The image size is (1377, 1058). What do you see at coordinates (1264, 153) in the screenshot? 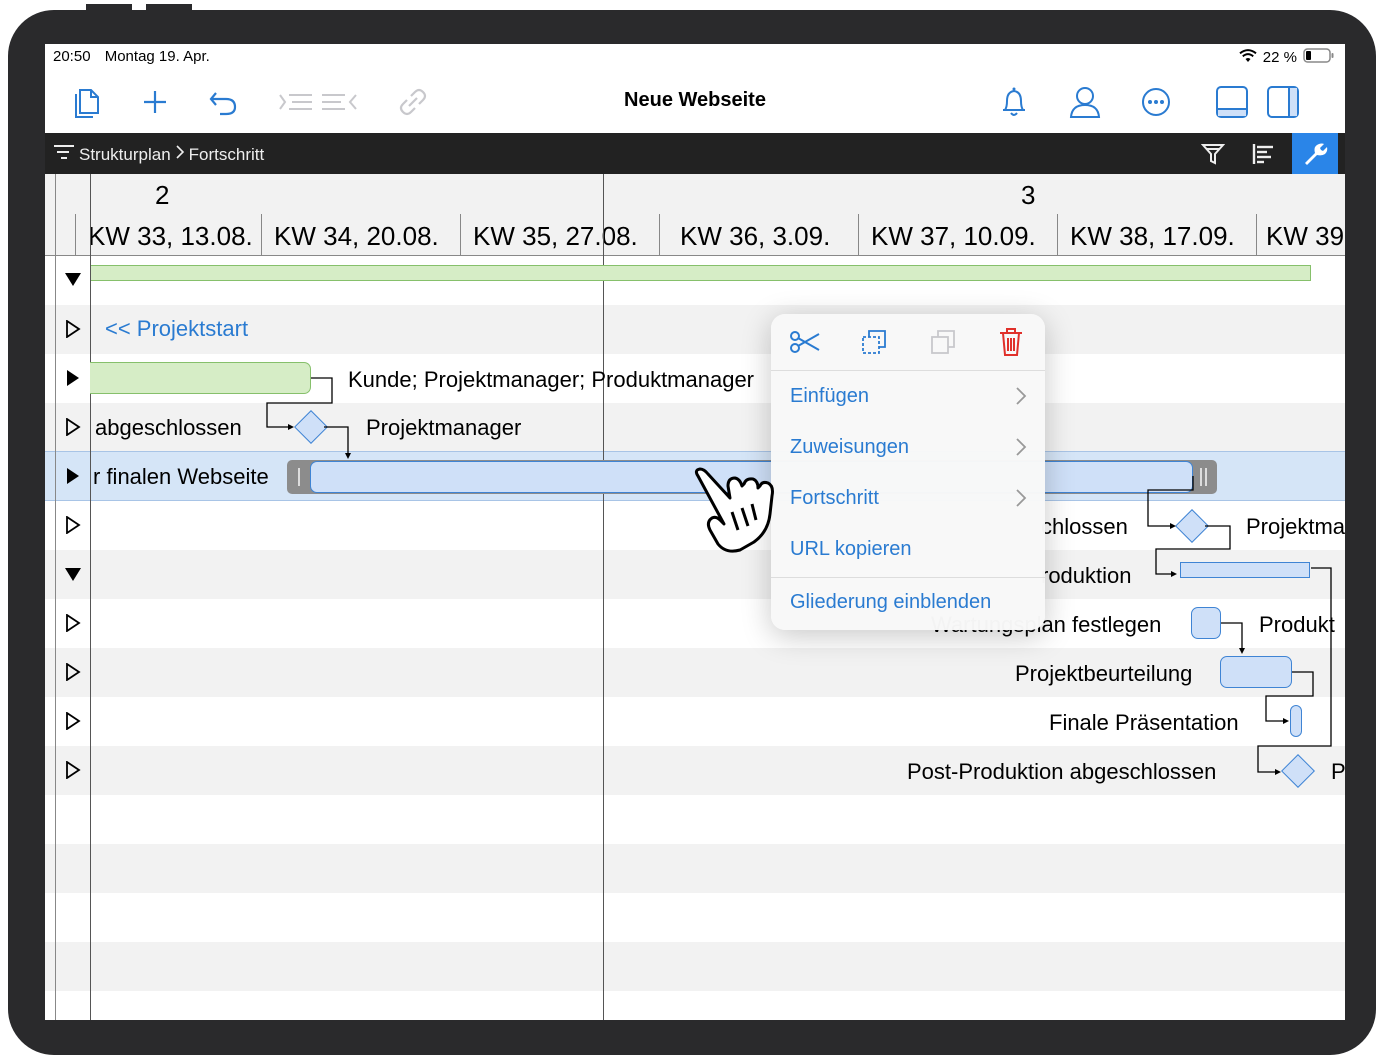
I see `gantt-bars-icon` at bounding box center [1264, 153].